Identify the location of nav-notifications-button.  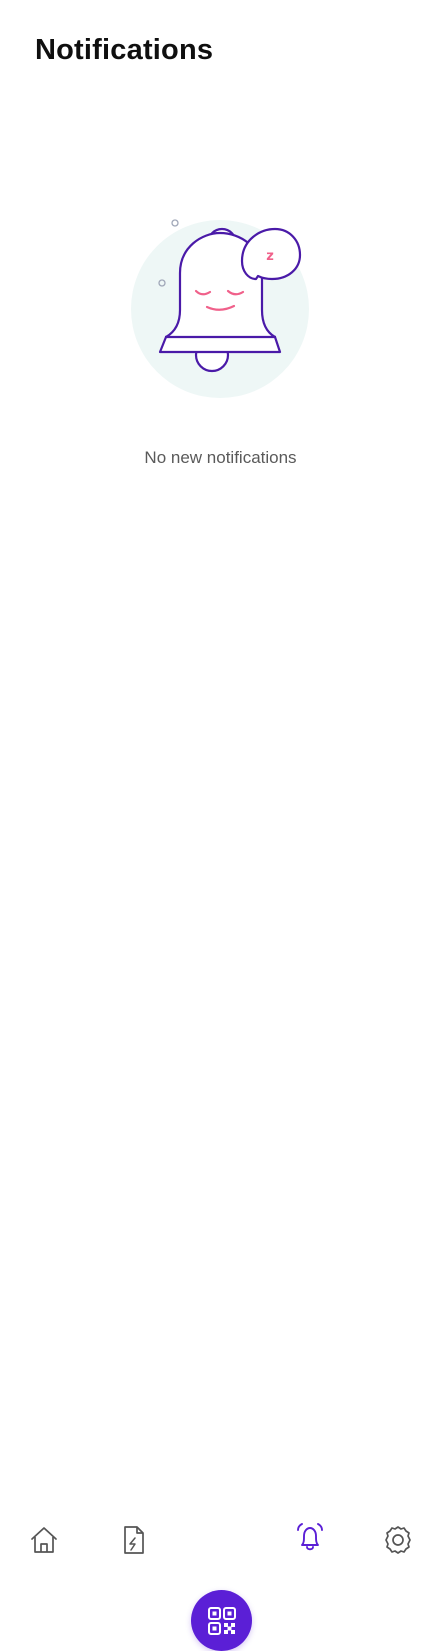
(310, 1538).